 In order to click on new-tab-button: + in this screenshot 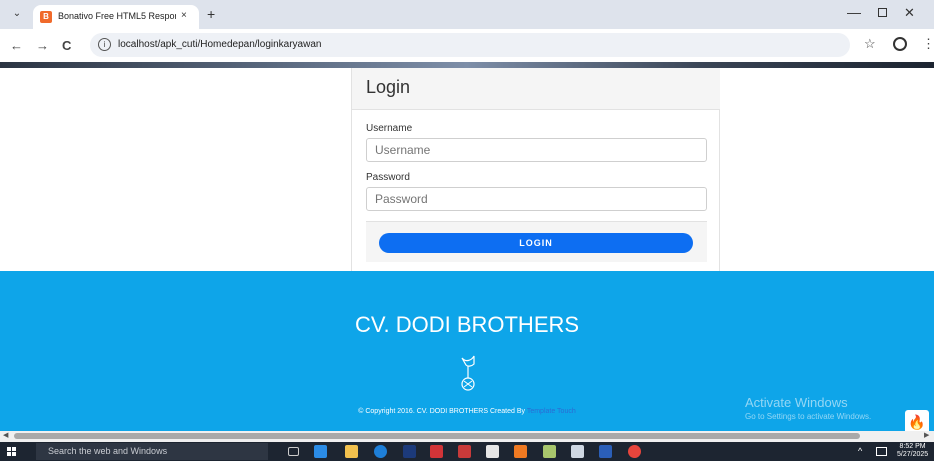, I will do `click(211, 14)`.